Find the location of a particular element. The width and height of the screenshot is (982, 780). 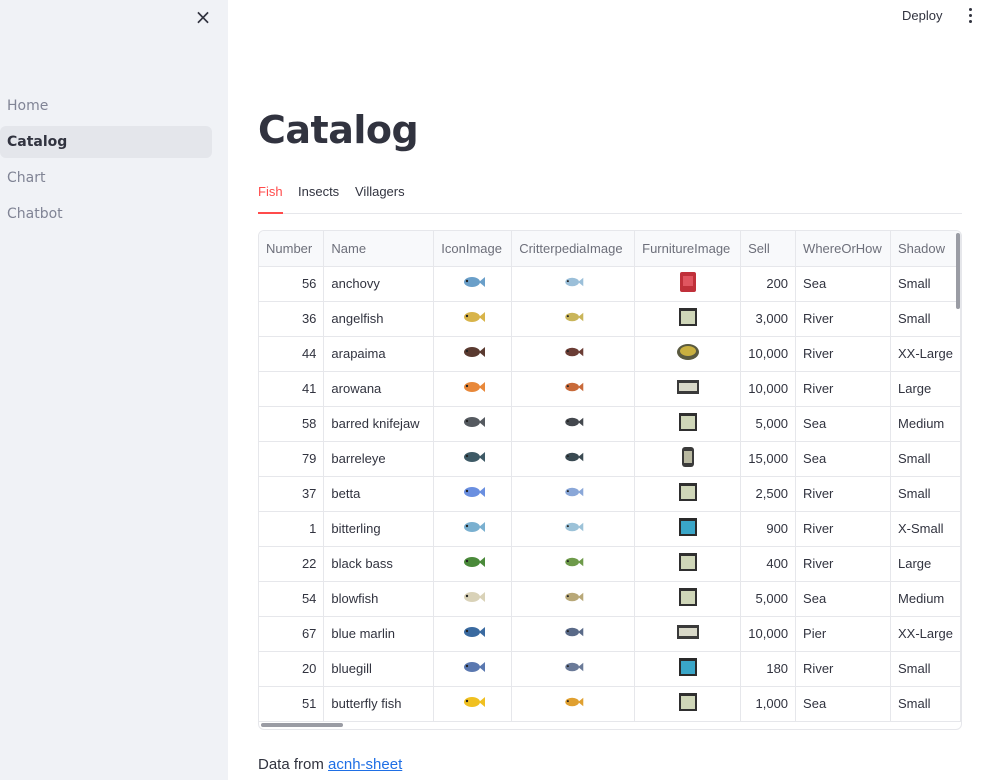

column-header-critterpediaimage: CritterpediaImage is located at coordinates (573, 249).